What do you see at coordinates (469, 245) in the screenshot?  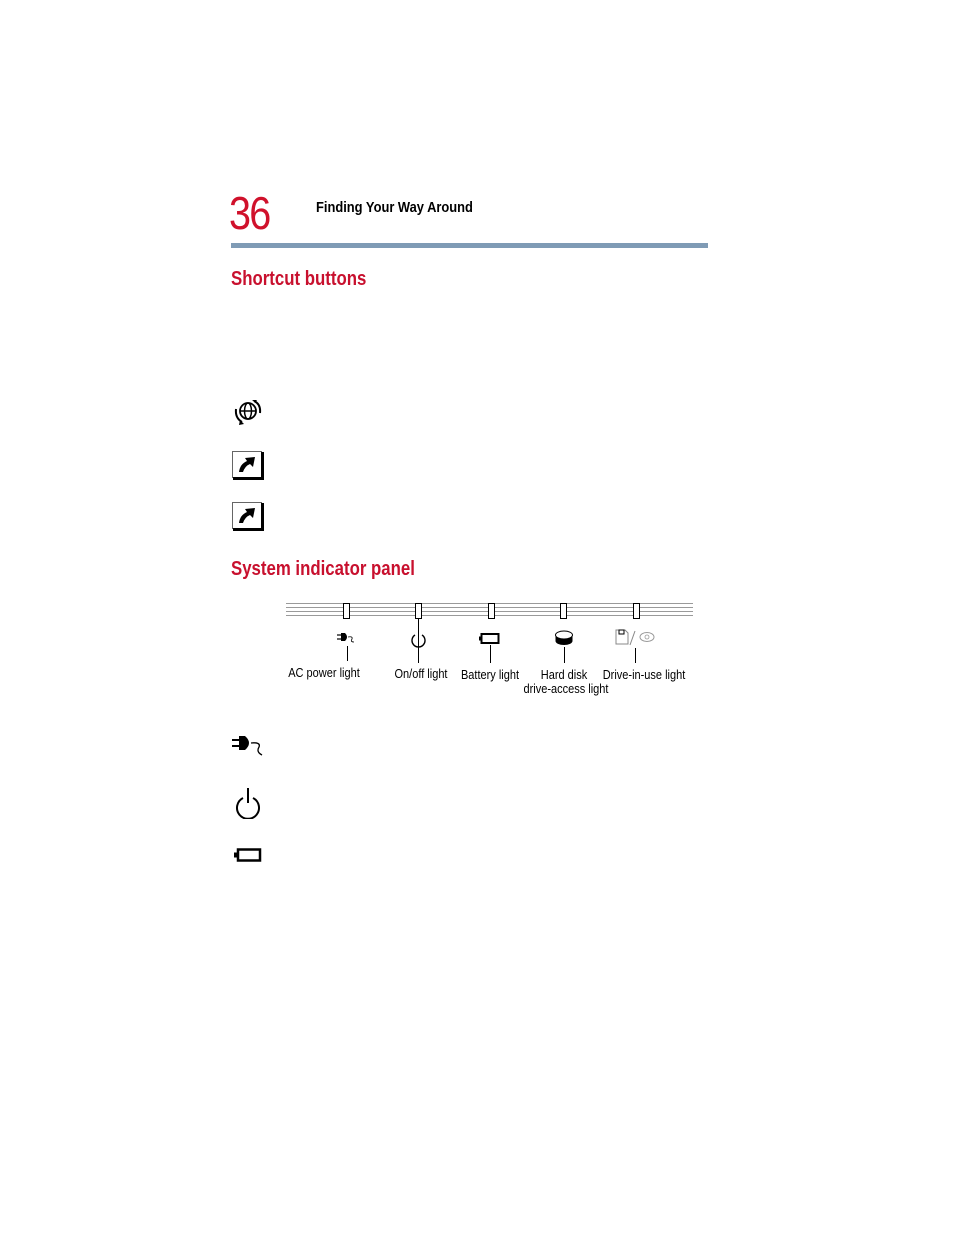 I see `header-rule` at bounding box center [469, 245].